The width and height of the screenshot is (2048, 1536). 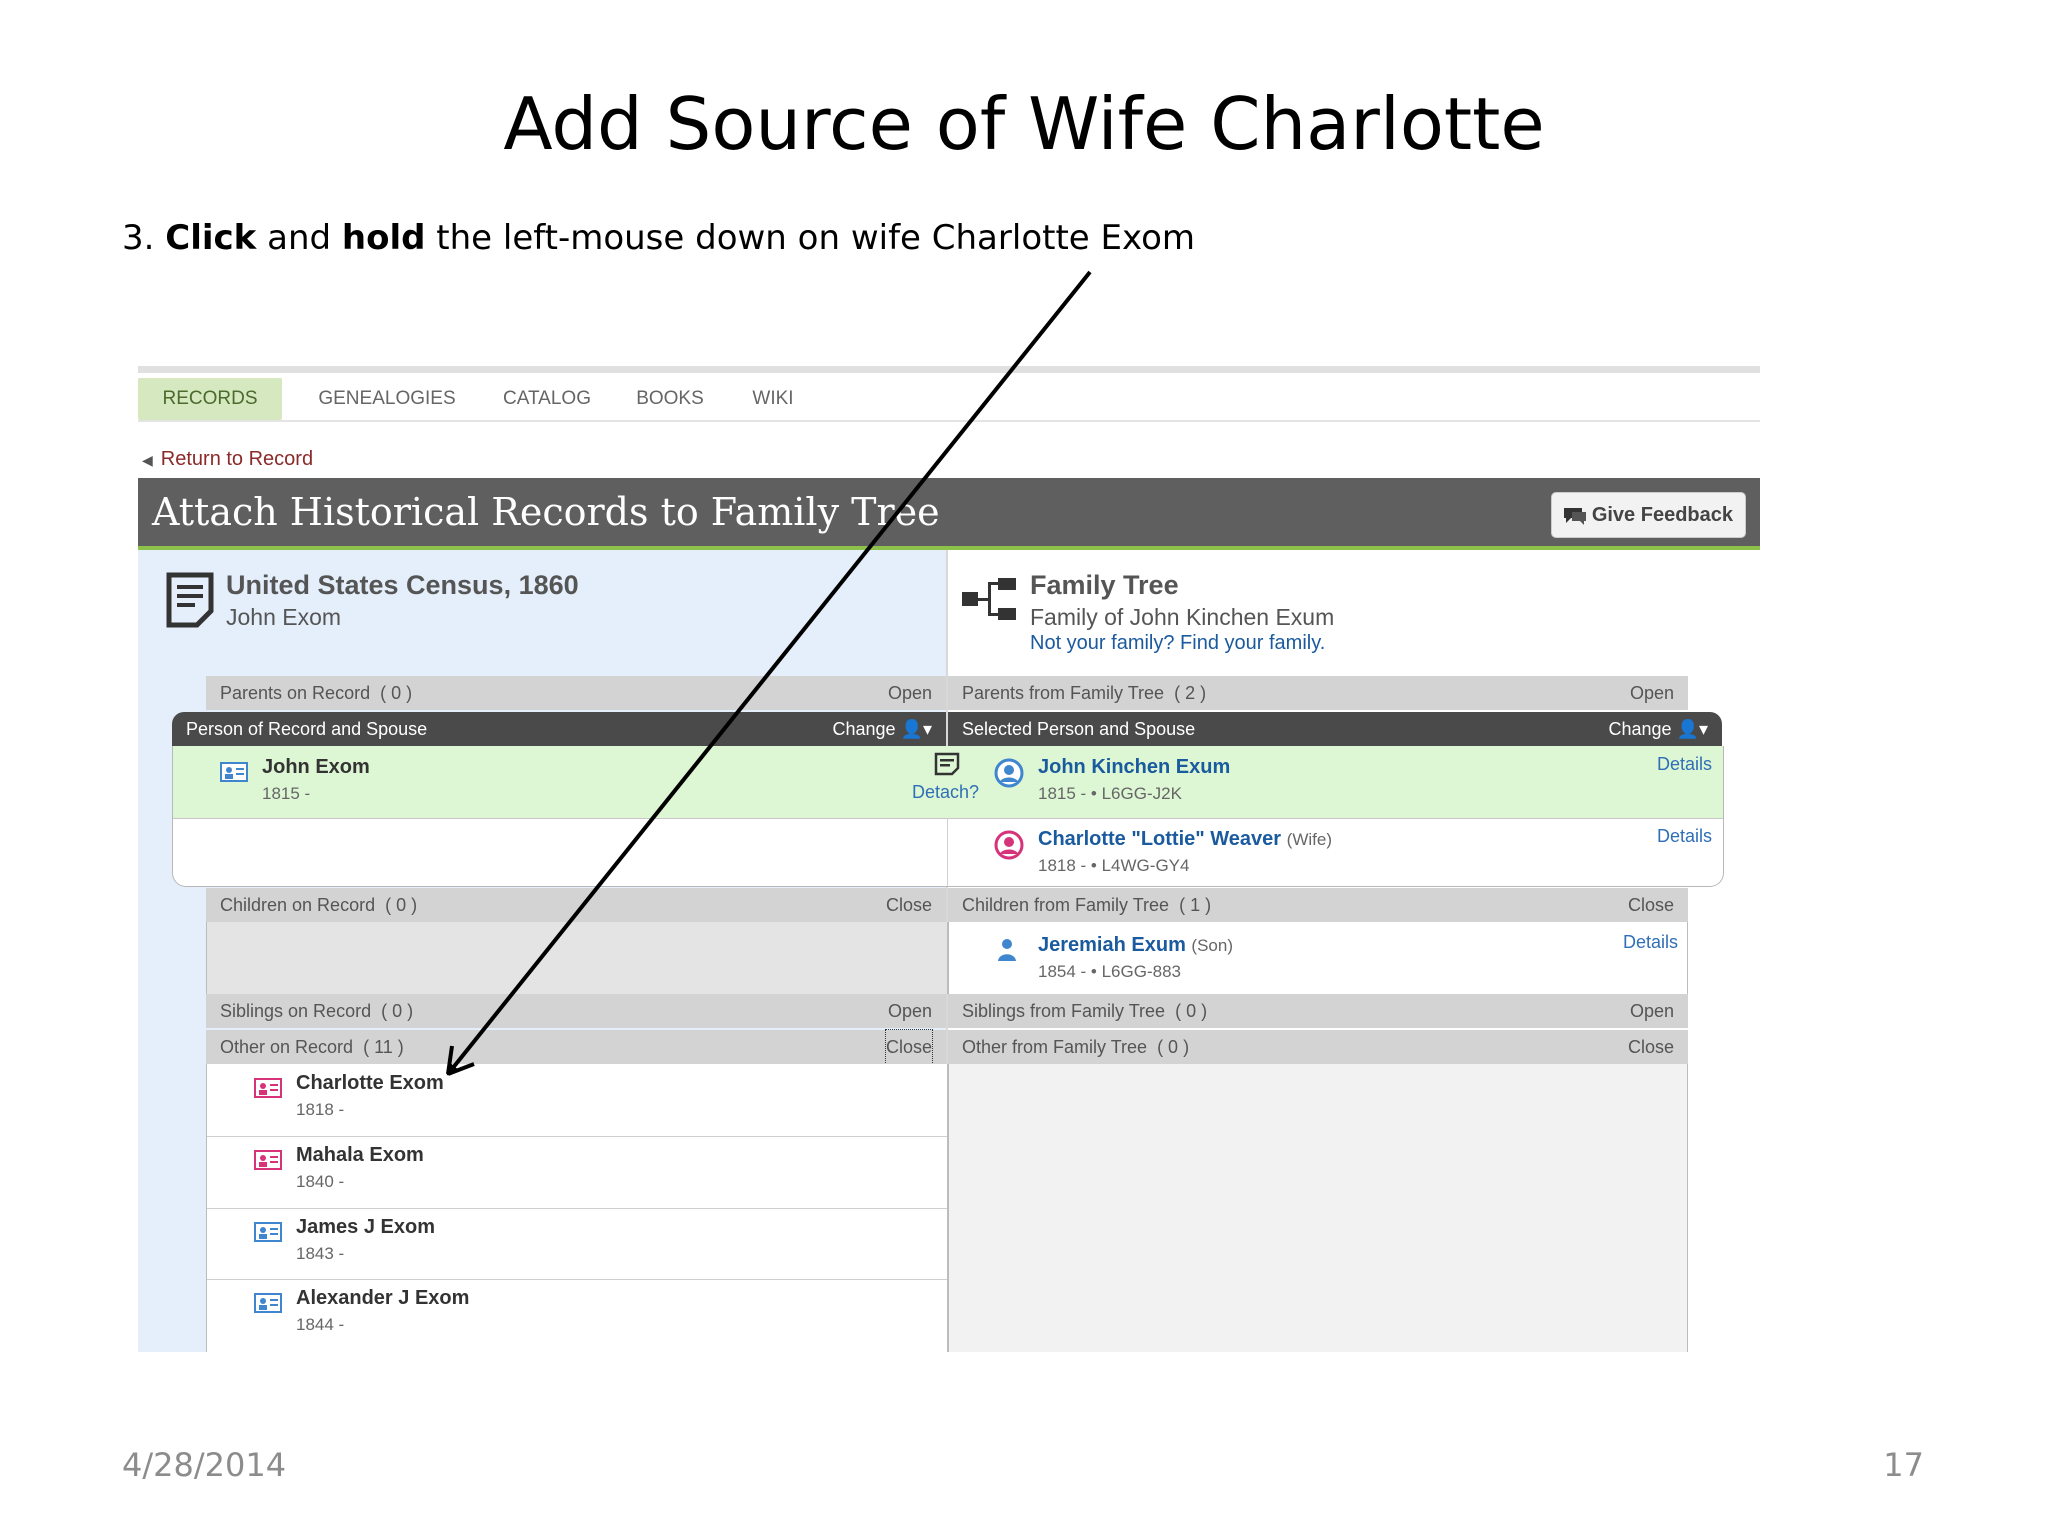 I want to click on parents-on-record-toggle: Open, so click(x=910, y=693).